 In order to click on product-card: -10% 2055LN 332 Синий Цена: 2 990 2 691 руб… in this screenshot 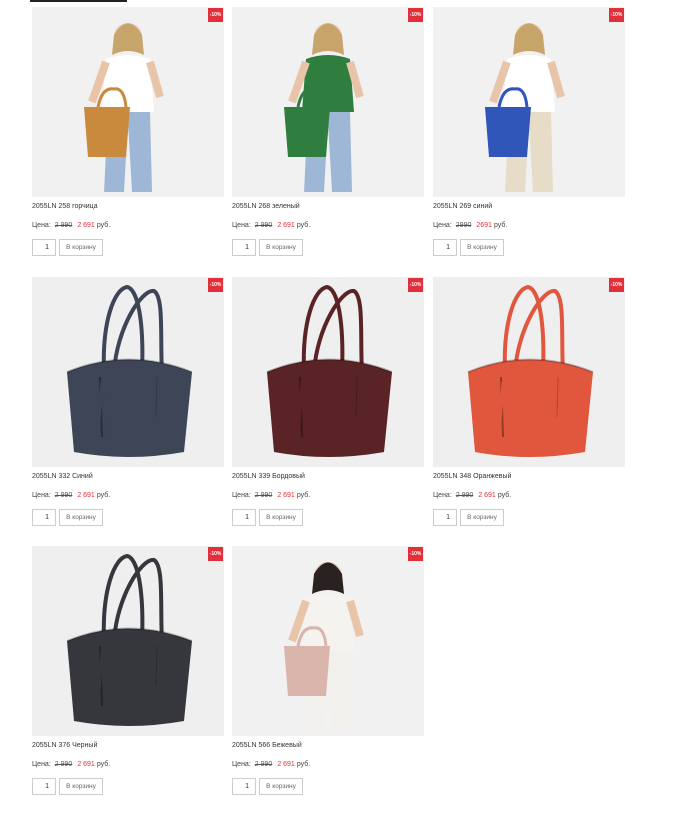, I will do `click(128, 408)`.